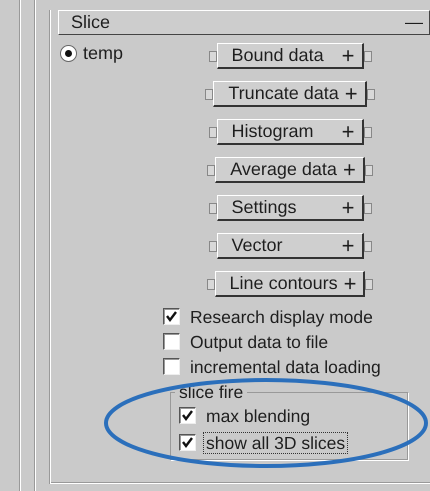 The image size is (430, 491). What do you see at coordinates (258, 415) in the screenshot?
I see `checkbox-label: max blending` at bounding box center [258, 415].